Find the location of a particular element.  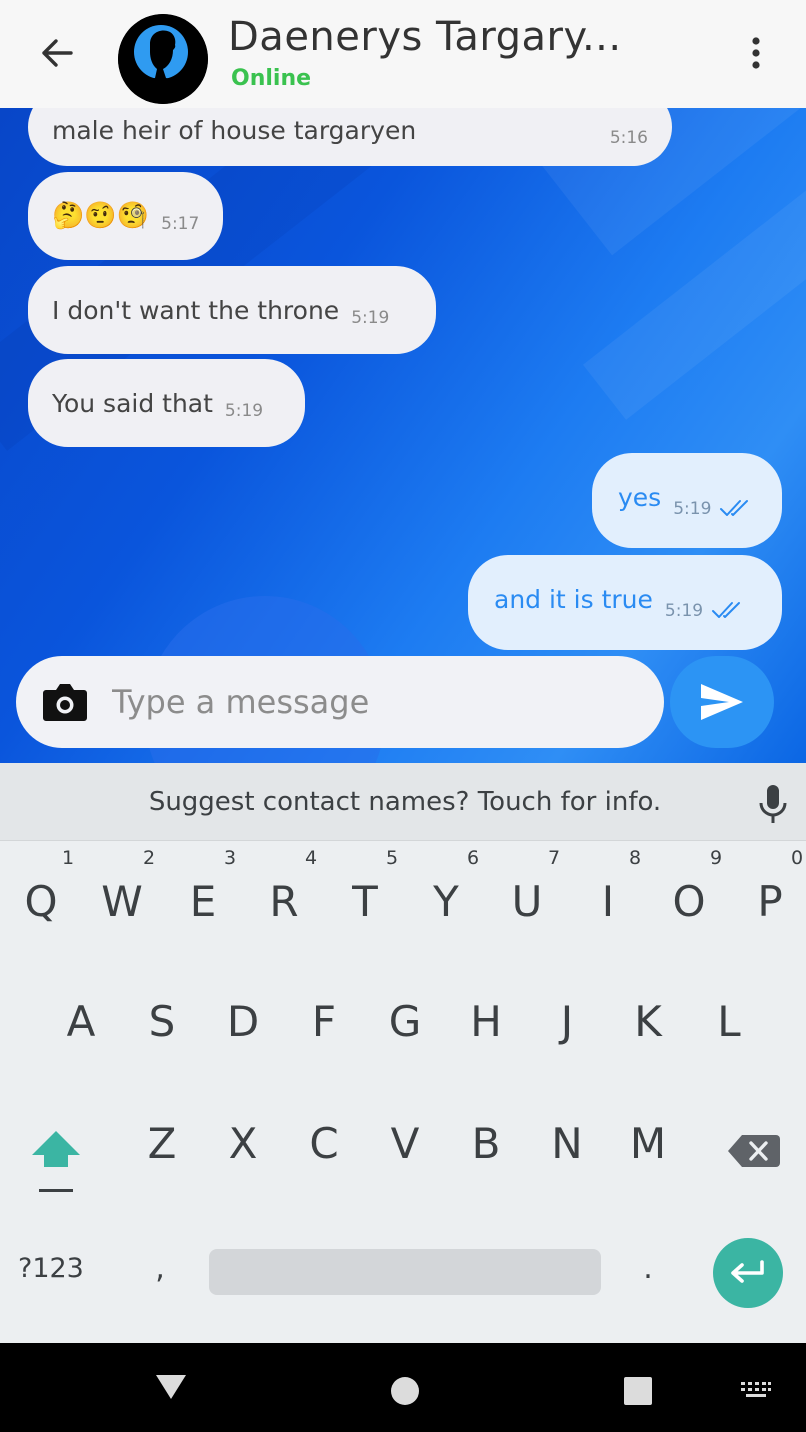

microphone-icon is located at coordinates (773, 804).